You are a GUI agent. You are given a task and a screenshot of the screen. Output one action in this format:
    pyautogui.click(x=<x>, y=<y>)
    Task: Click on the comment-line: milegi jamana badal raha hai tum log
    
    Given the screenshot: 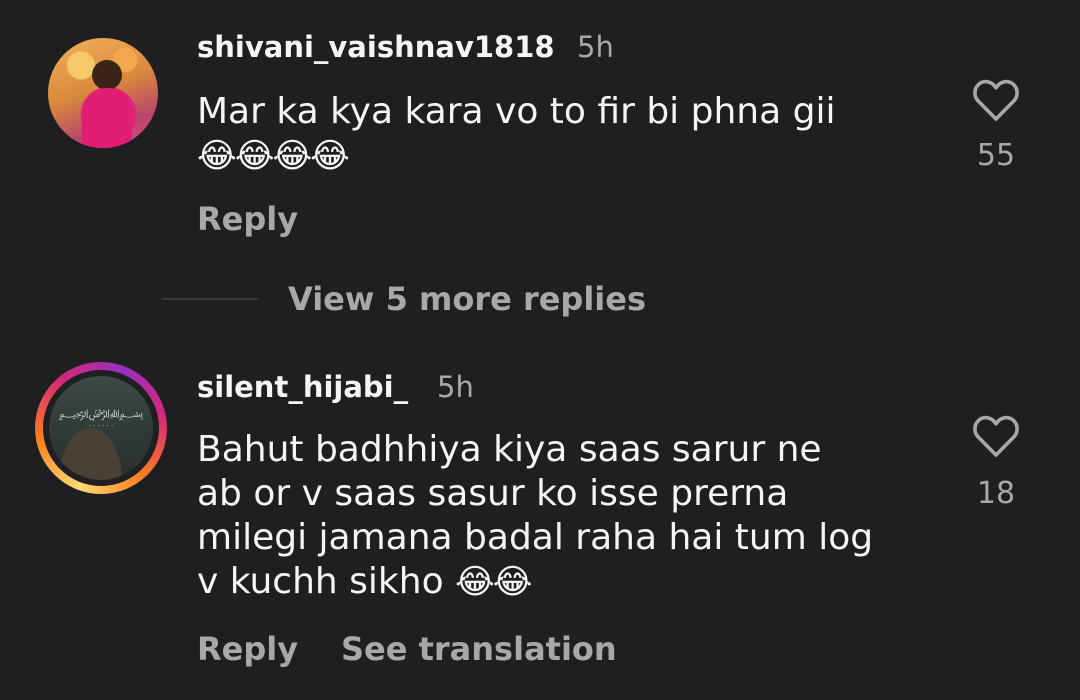 What is the action you would take?
    pyautogui.click(x=535, y=537)
    